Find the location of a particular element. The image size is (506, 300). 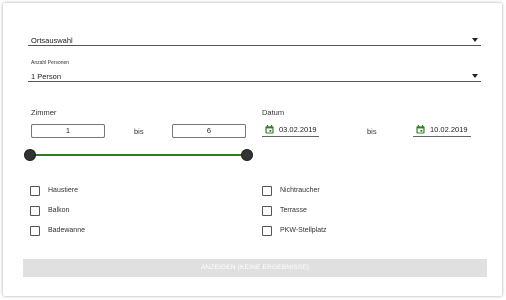

persons-label: Anzahl Personen is located at coordinates (50, 63).